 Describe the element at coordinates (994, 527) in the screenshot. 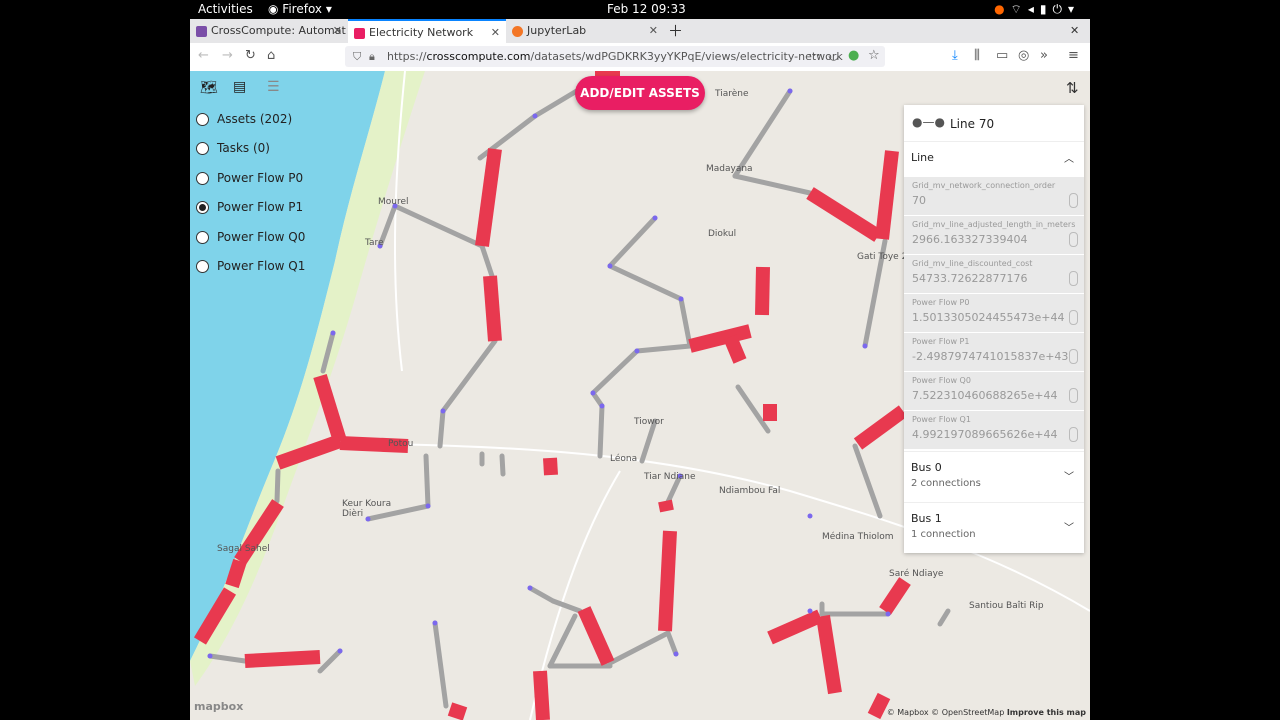

I see `section-bus-1: Bus 1 1 connection ﹀` at that location.